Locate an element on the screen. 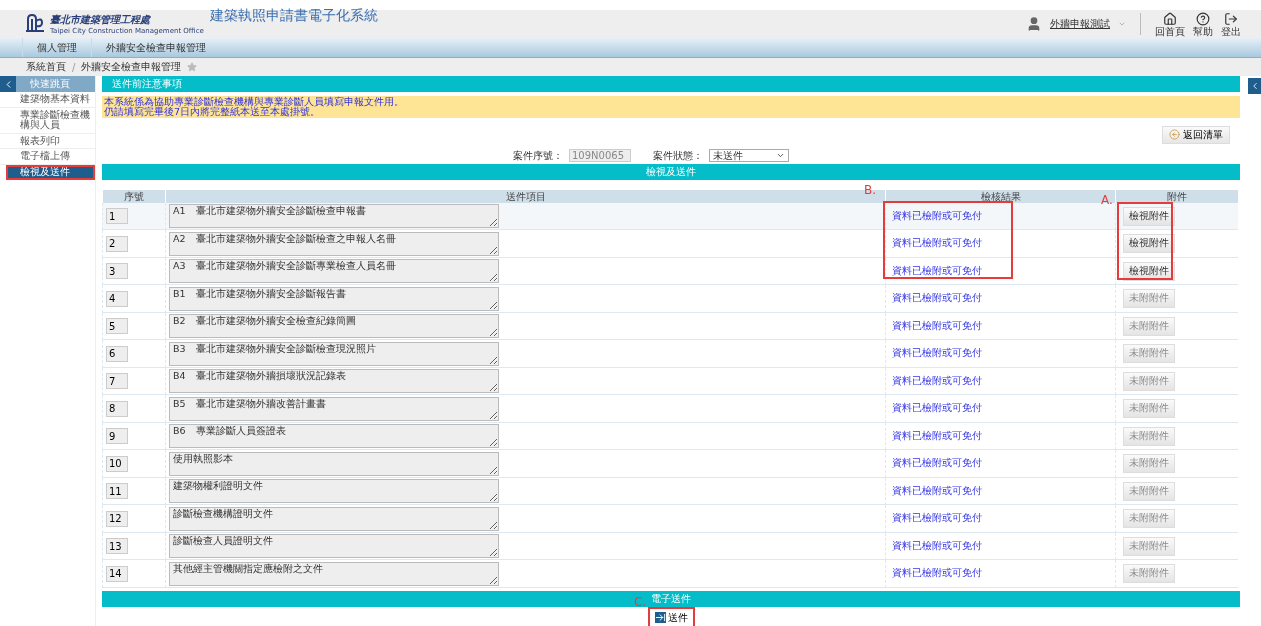 The image size is (1261, 626). column-header: 附件 is located at coordinates (1176, 196).